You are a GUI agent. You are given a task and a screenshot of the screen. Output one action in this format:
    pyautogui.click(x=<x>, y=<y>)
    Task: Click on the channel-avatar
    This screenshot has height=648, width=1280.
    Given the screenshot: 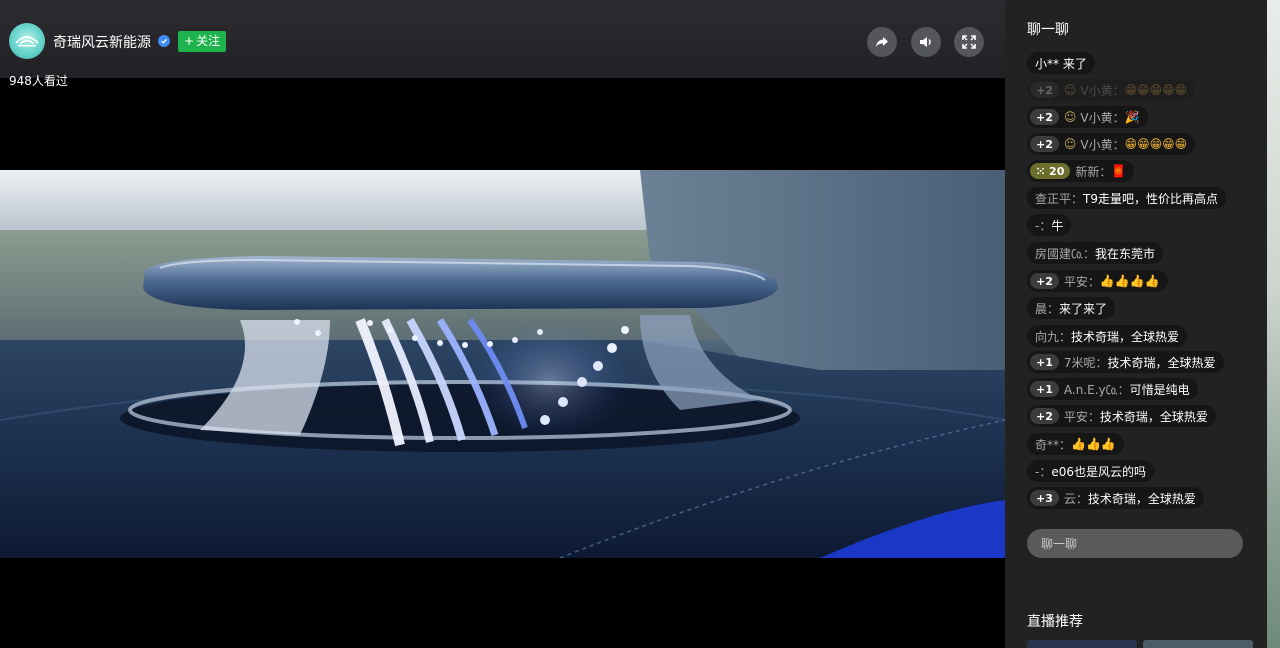 What is the action you would take?
    pyautogui.click(x=27, y=41)
    